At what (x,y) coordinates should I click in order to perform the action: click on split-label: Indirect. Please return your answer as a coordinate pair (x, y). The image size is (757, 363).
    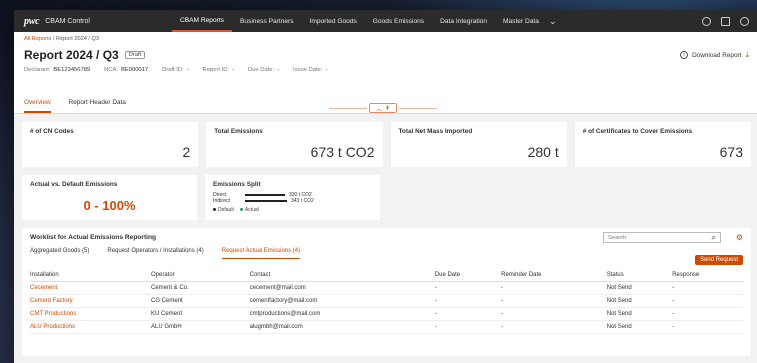
    Looking at the image, I should click on (222, 201).